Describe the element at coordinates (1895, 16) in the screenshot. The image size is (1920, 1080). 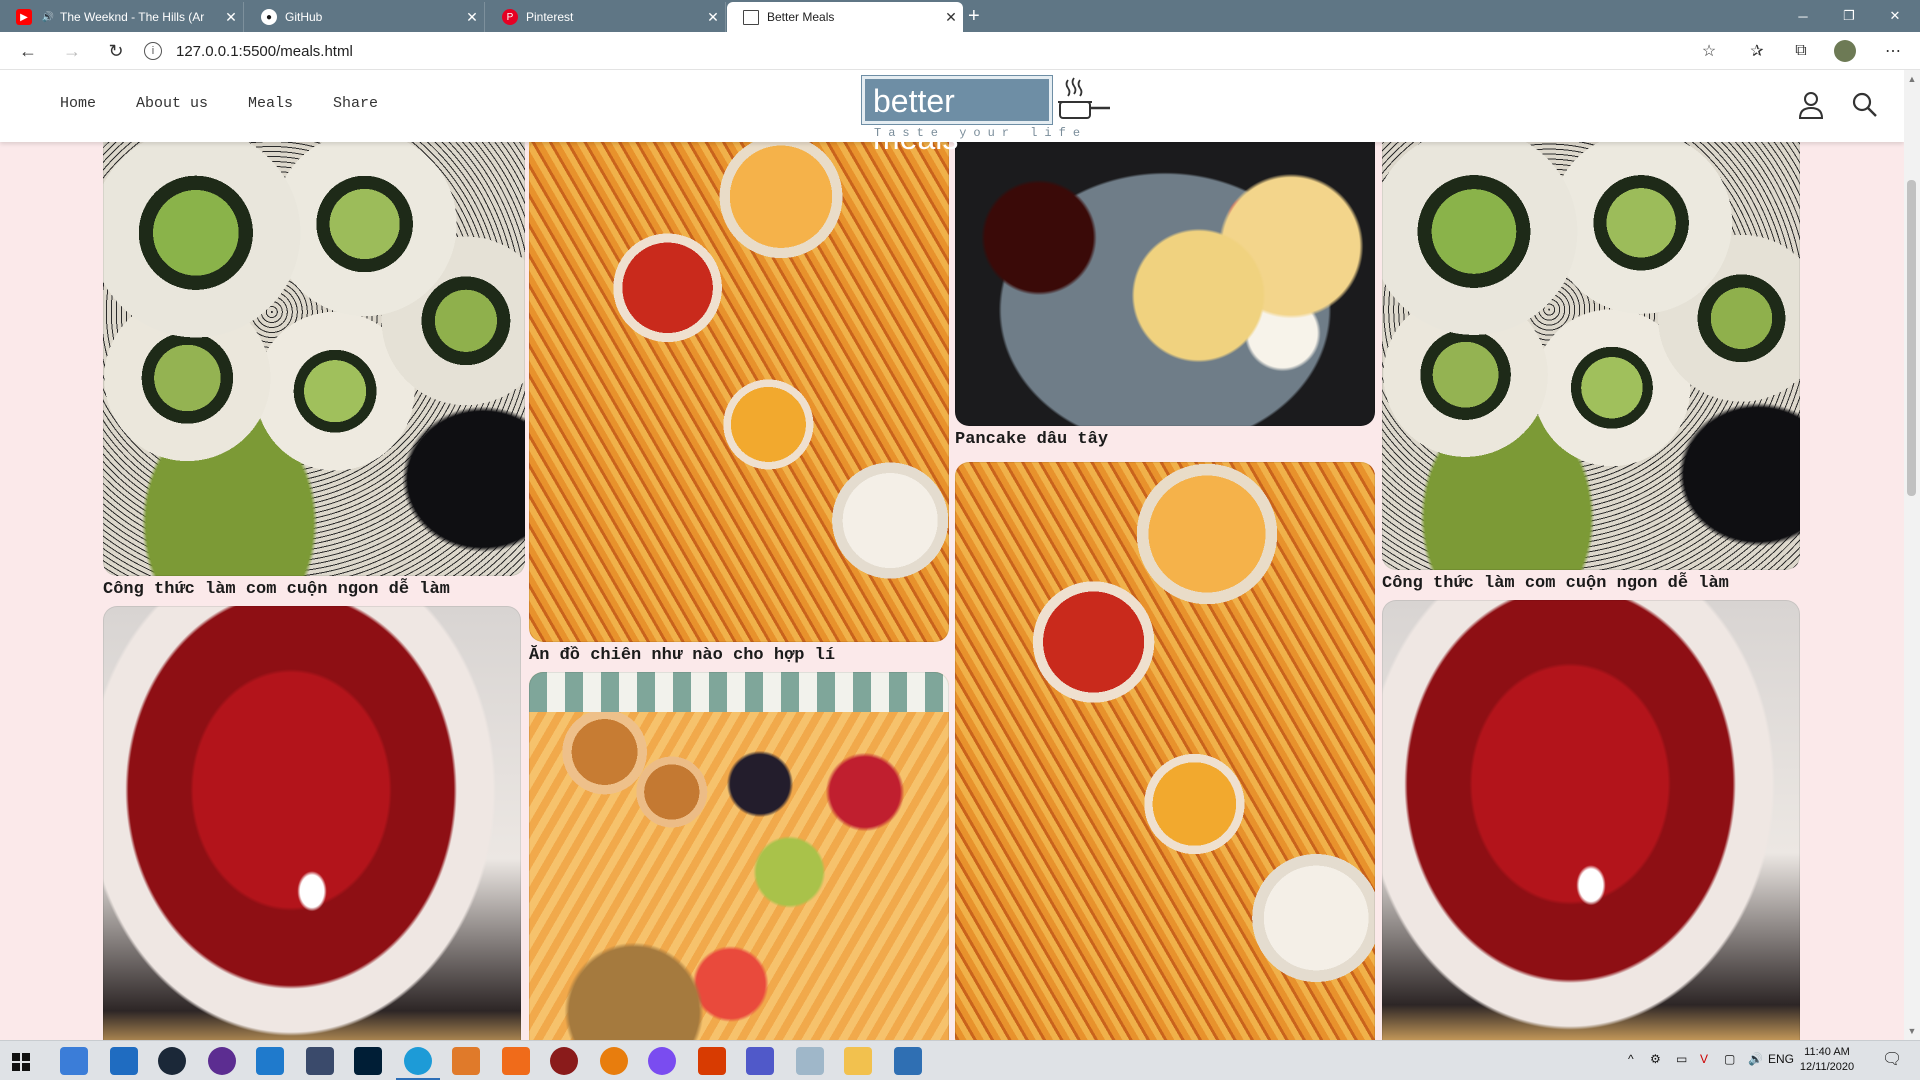
I see `close-window-button: ✕` at that location.